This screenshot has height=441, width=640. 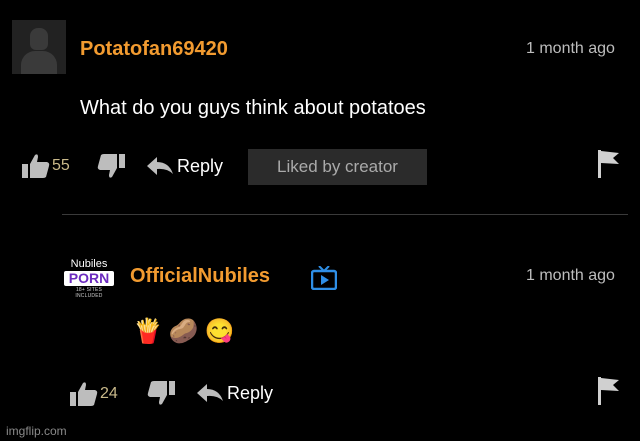 I want to click on liked-by-creator-badge: Liked by creator, so click(x=337, y=167).